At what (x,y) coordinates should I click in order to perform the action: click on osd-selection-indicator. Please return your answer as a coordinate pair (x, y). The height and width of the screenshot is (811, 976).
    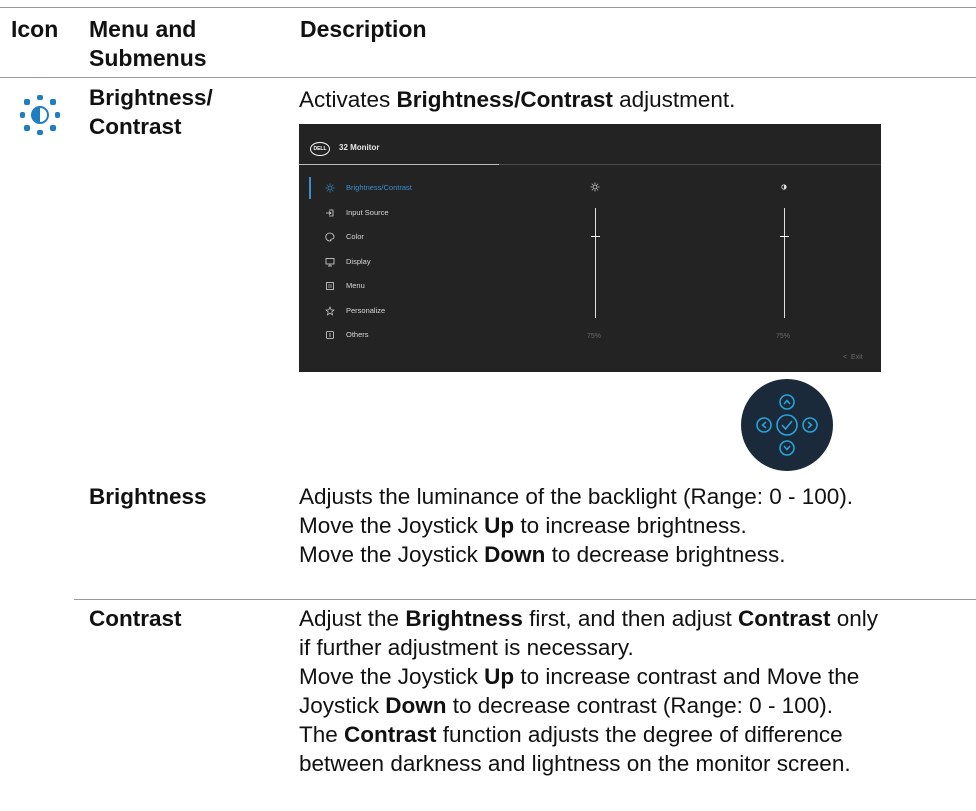
    Looking at the image, I should click on (310, 188).